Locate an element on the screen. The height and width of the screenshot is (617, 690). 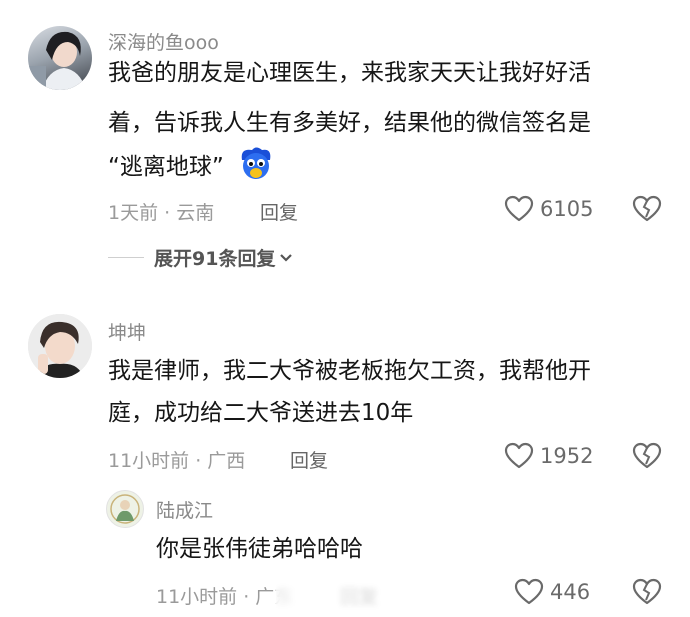
blue-face-emoji-icon is located at coordinates (256, 166).